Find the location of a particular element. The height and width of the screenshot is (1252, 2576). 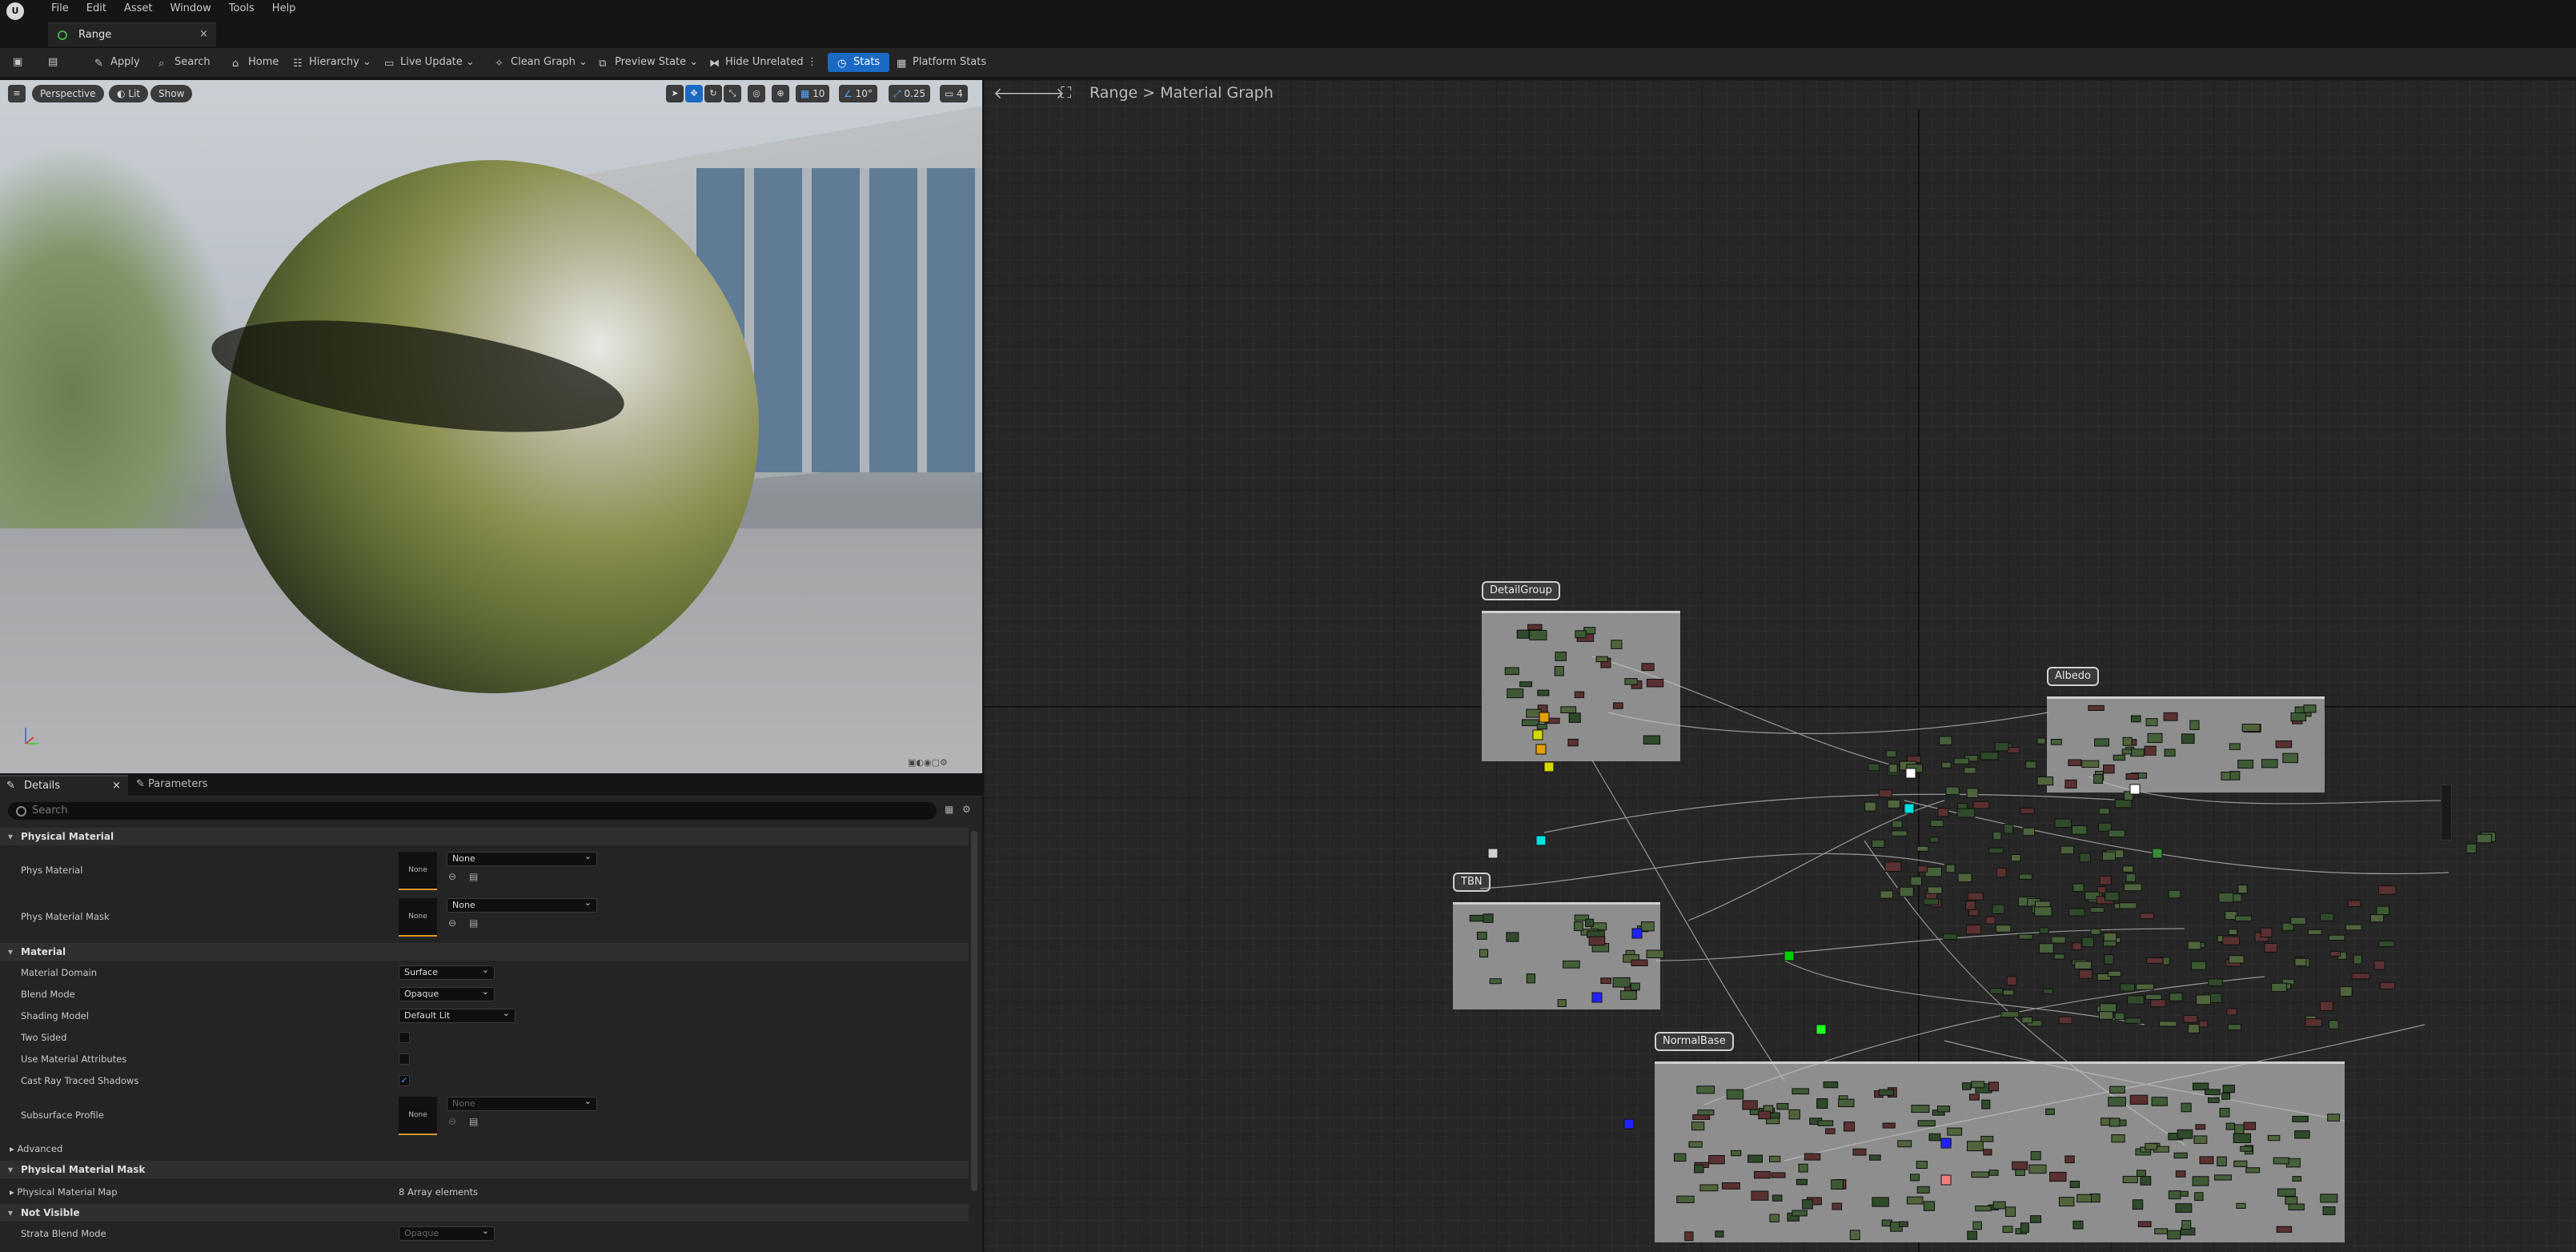

platform-stats-button: ▦ Platform Stats is located at coordinates (942, 62).